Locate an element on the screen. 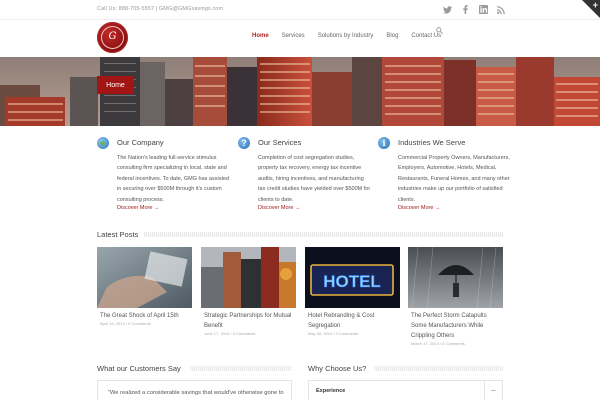 This screenshot has height=400, width=600. hands-photo is located at coordinates (144, 277).